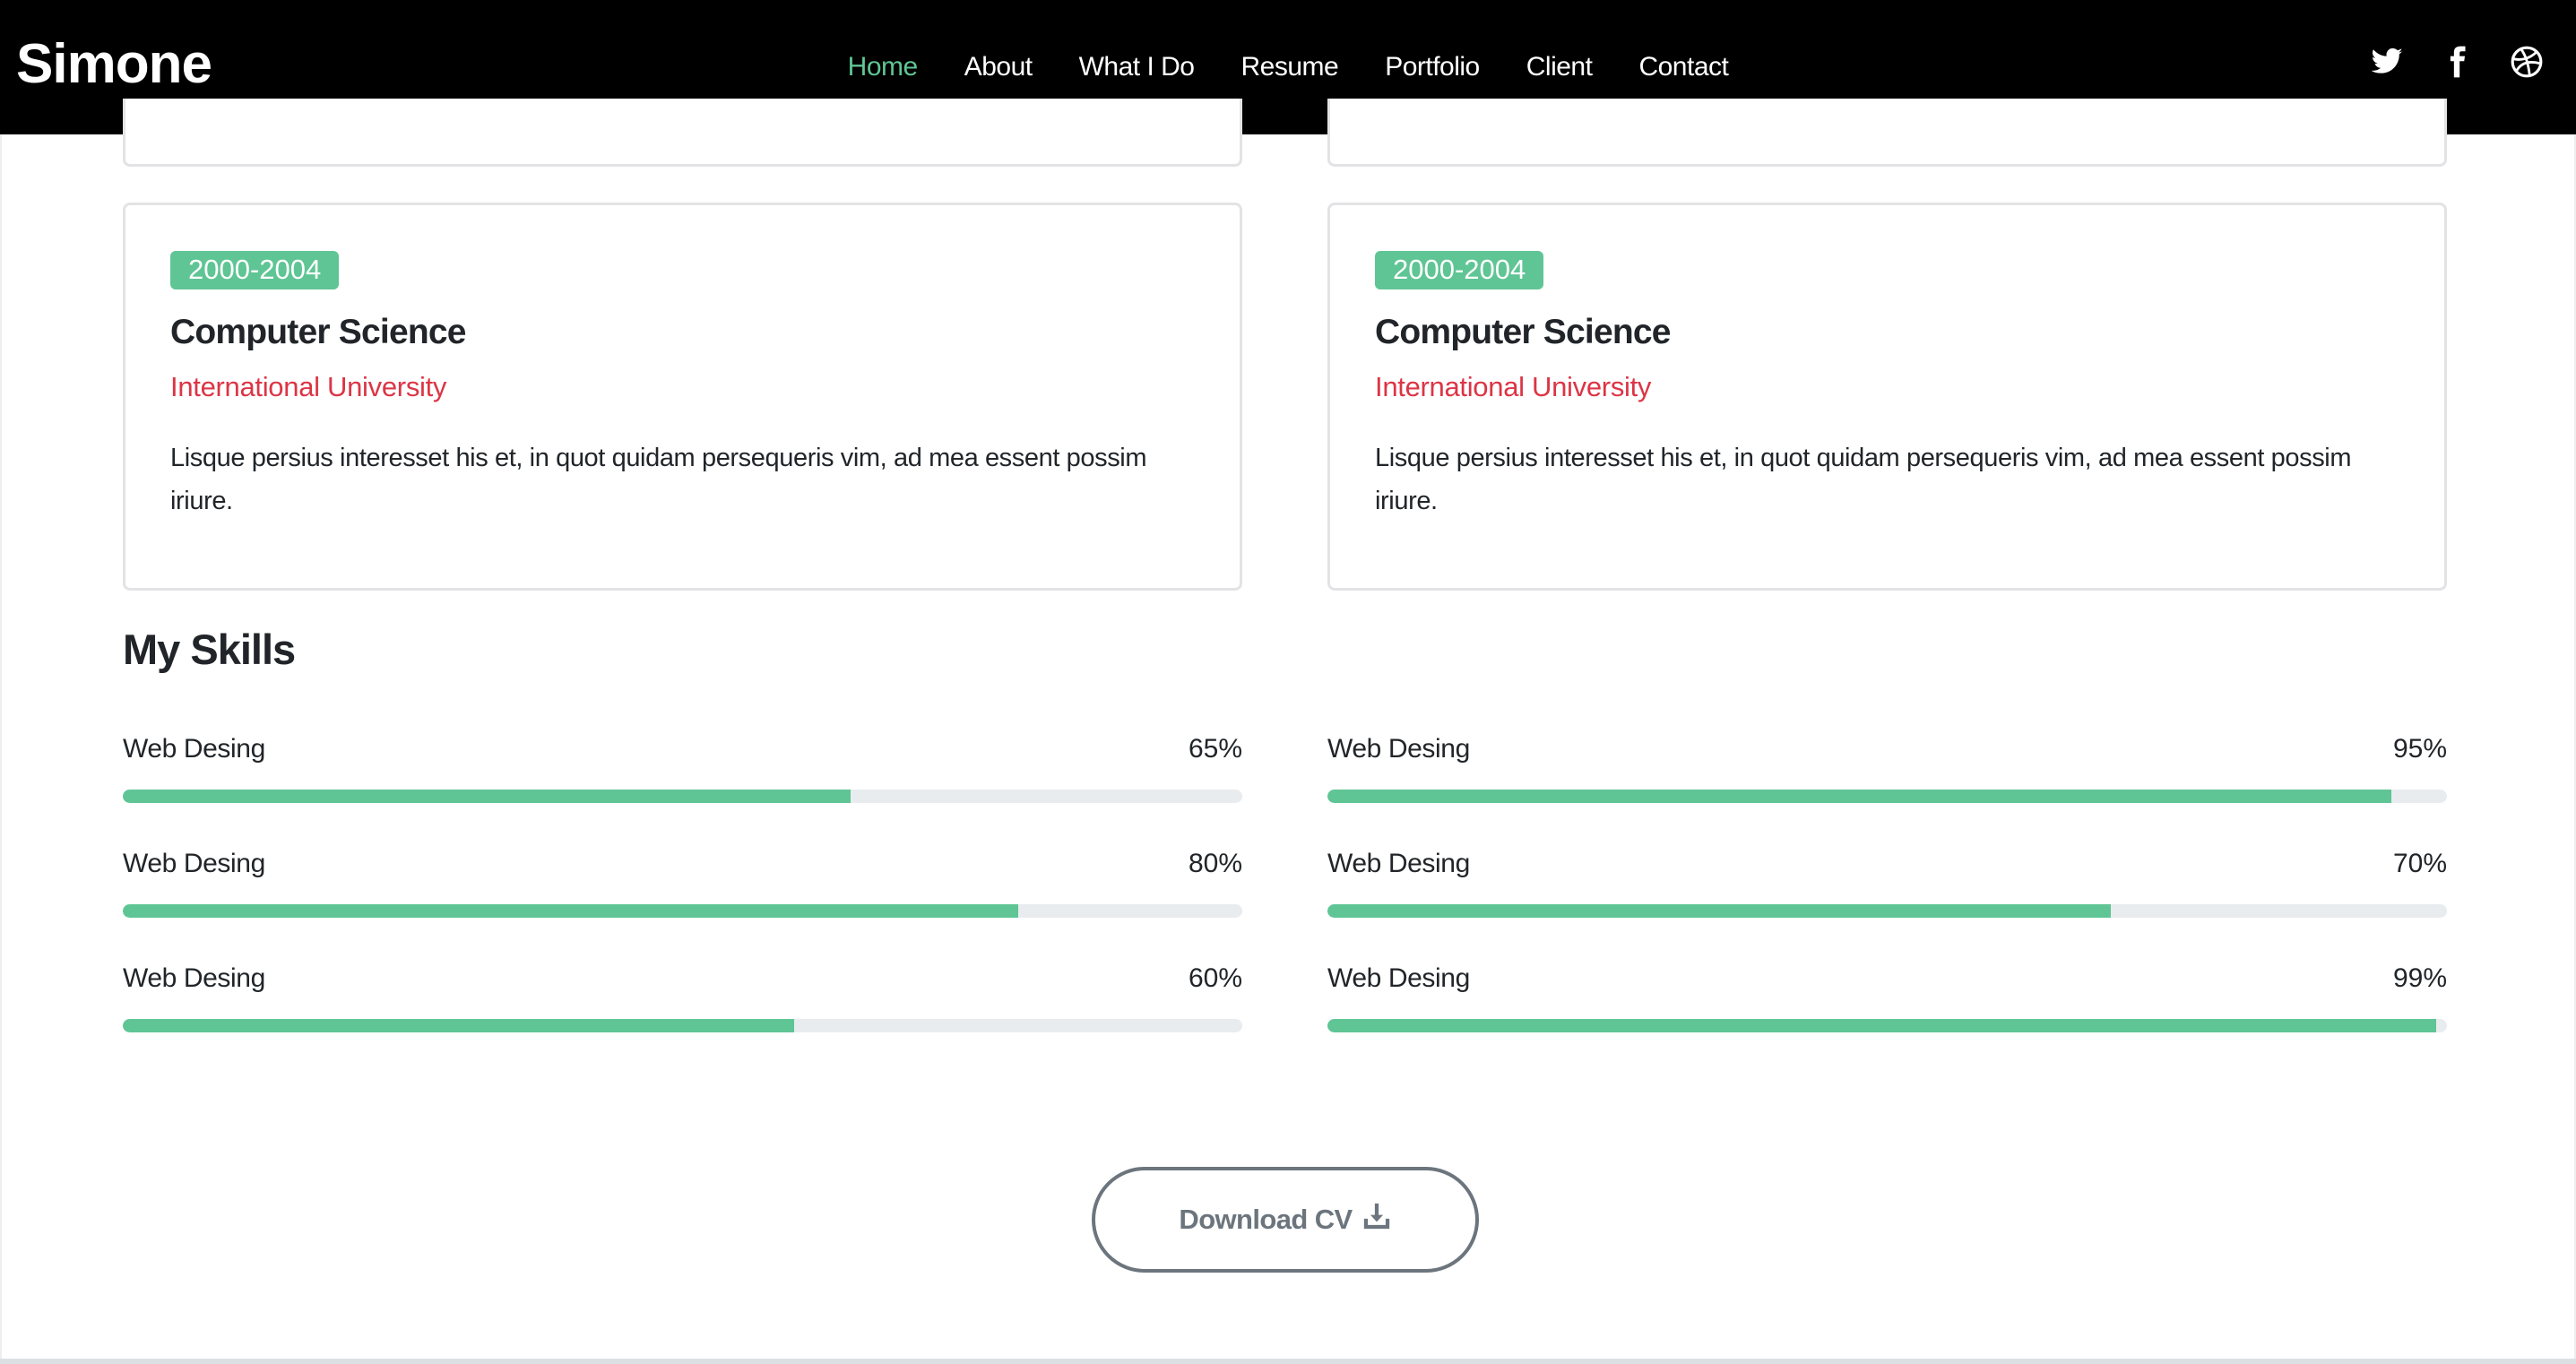 The width and height of the screenshot is (2576, 1364). Describe the element at coordinates (682, 772) in the screenshot. I see `skill-item: Web Desing 65%` at that location.